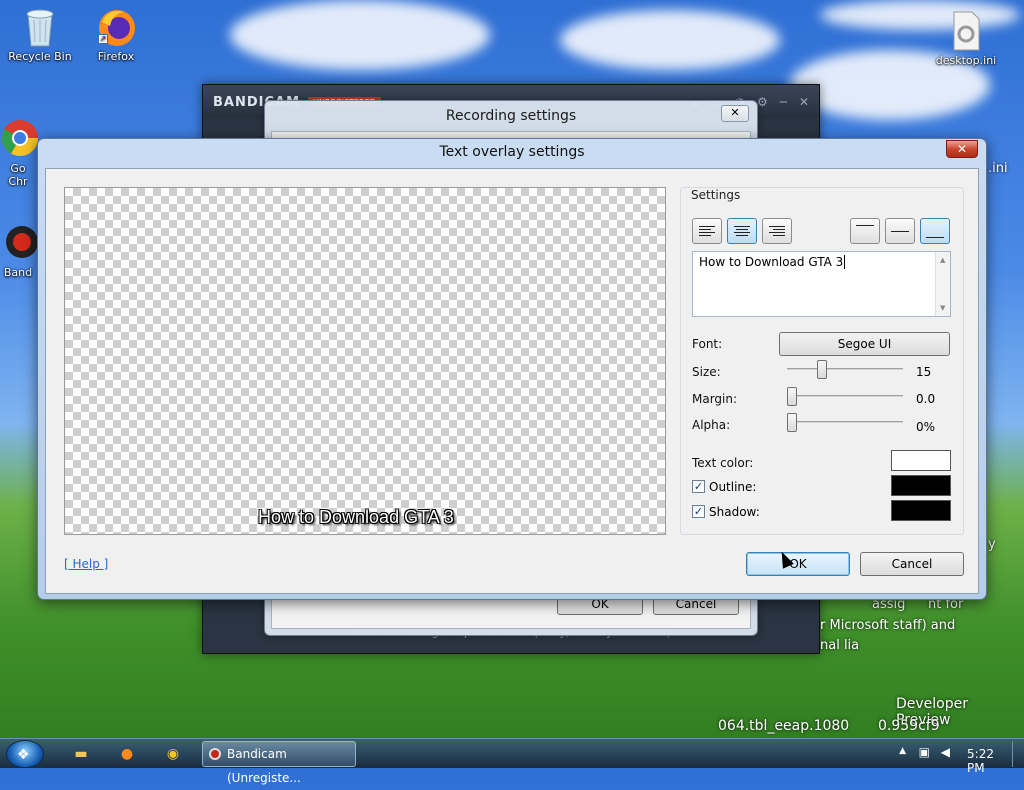  Describe the element at coordinates (116, 56) in the screenshot. I see `desktop-icon-label: Firefox` at that location.